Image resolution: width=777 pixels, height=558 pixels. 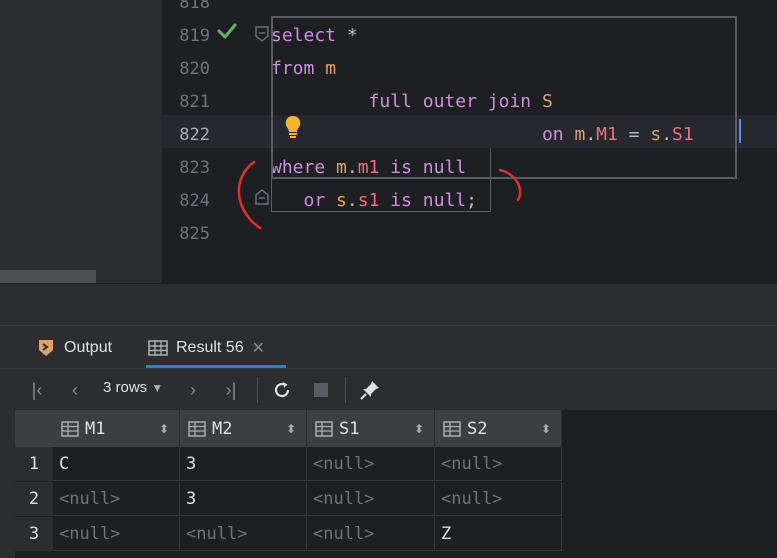 I want to click on chevron-down-icon: ▼, so click(x=157, y=388).